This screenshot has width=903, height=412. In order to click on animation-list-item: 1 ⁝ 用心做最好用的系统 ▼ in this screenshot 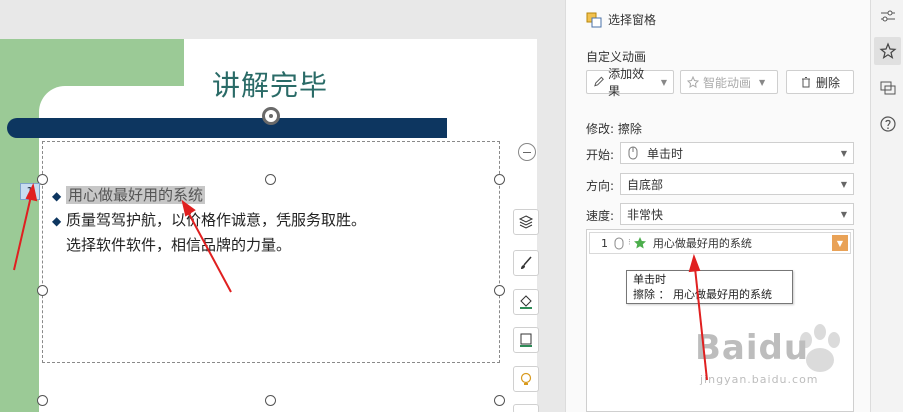, I will do `click(720, 243)`.